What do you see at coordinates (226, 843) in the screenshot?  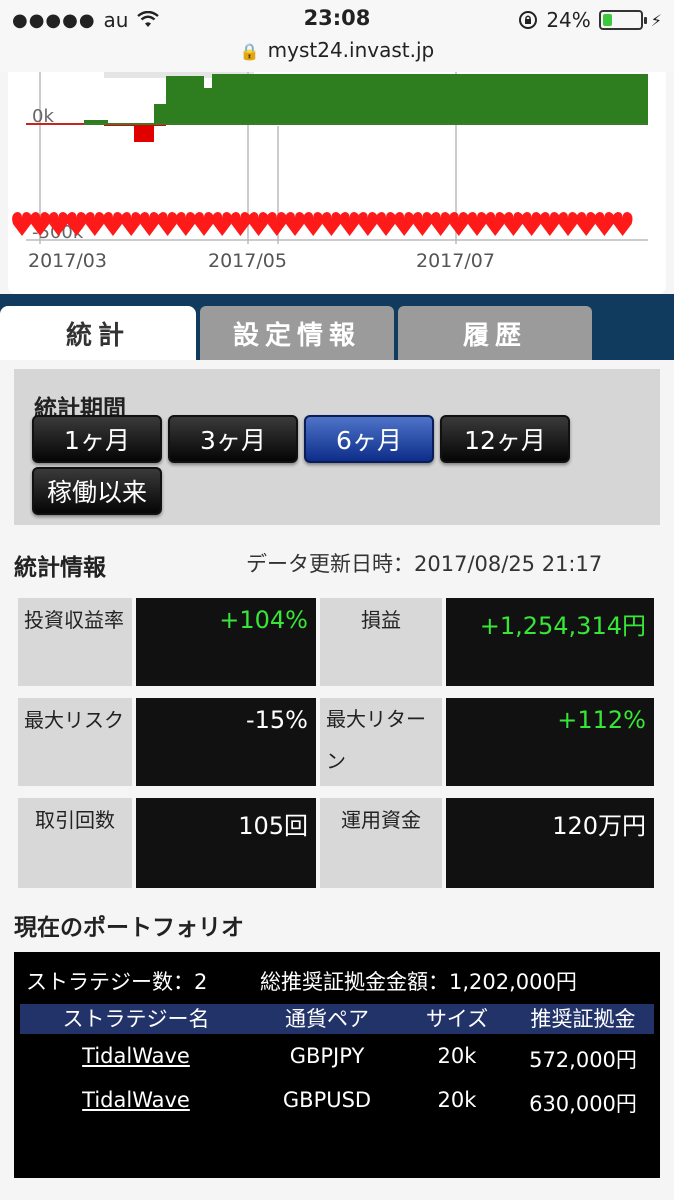 I see `trades-value: 105回` at bounding box center [226, 843].